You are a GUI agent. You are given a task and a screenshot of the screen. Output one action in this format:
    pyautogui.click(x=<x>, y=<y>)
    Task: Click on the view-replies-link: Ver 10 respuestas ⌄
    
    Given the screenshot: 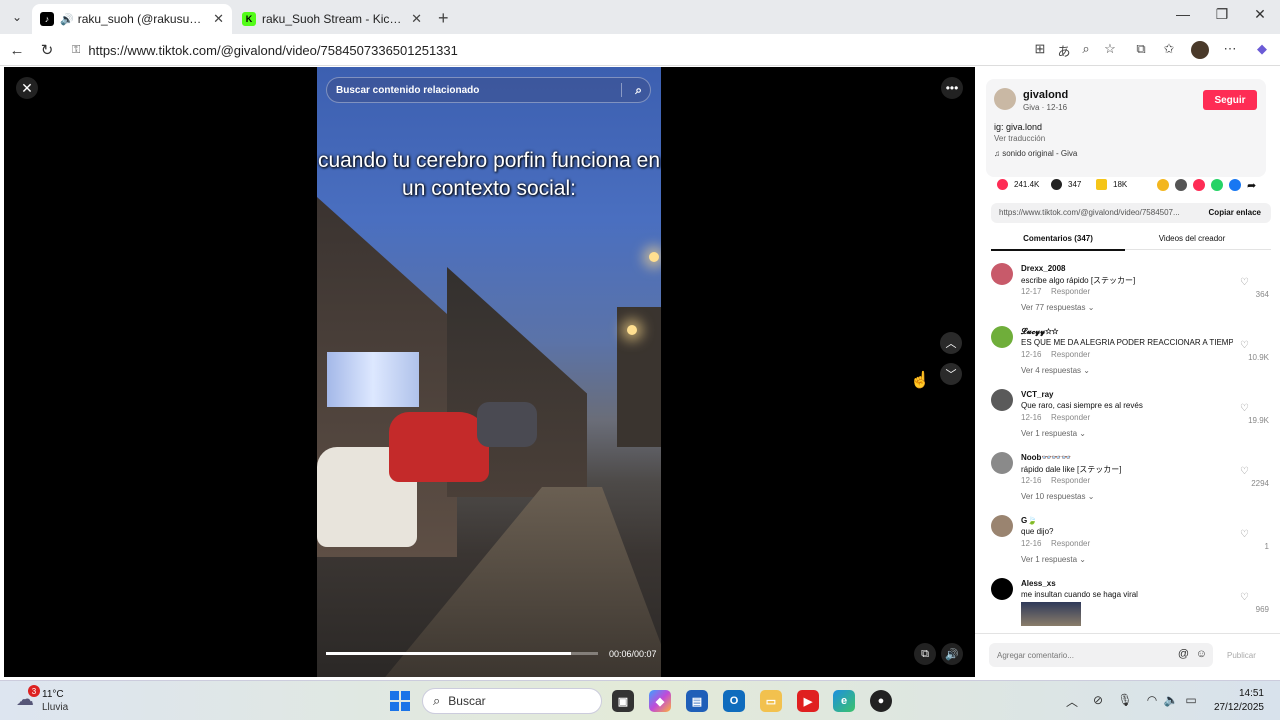 What is the action you would take?
    pyautogui.click(x=1057, y=496)
    